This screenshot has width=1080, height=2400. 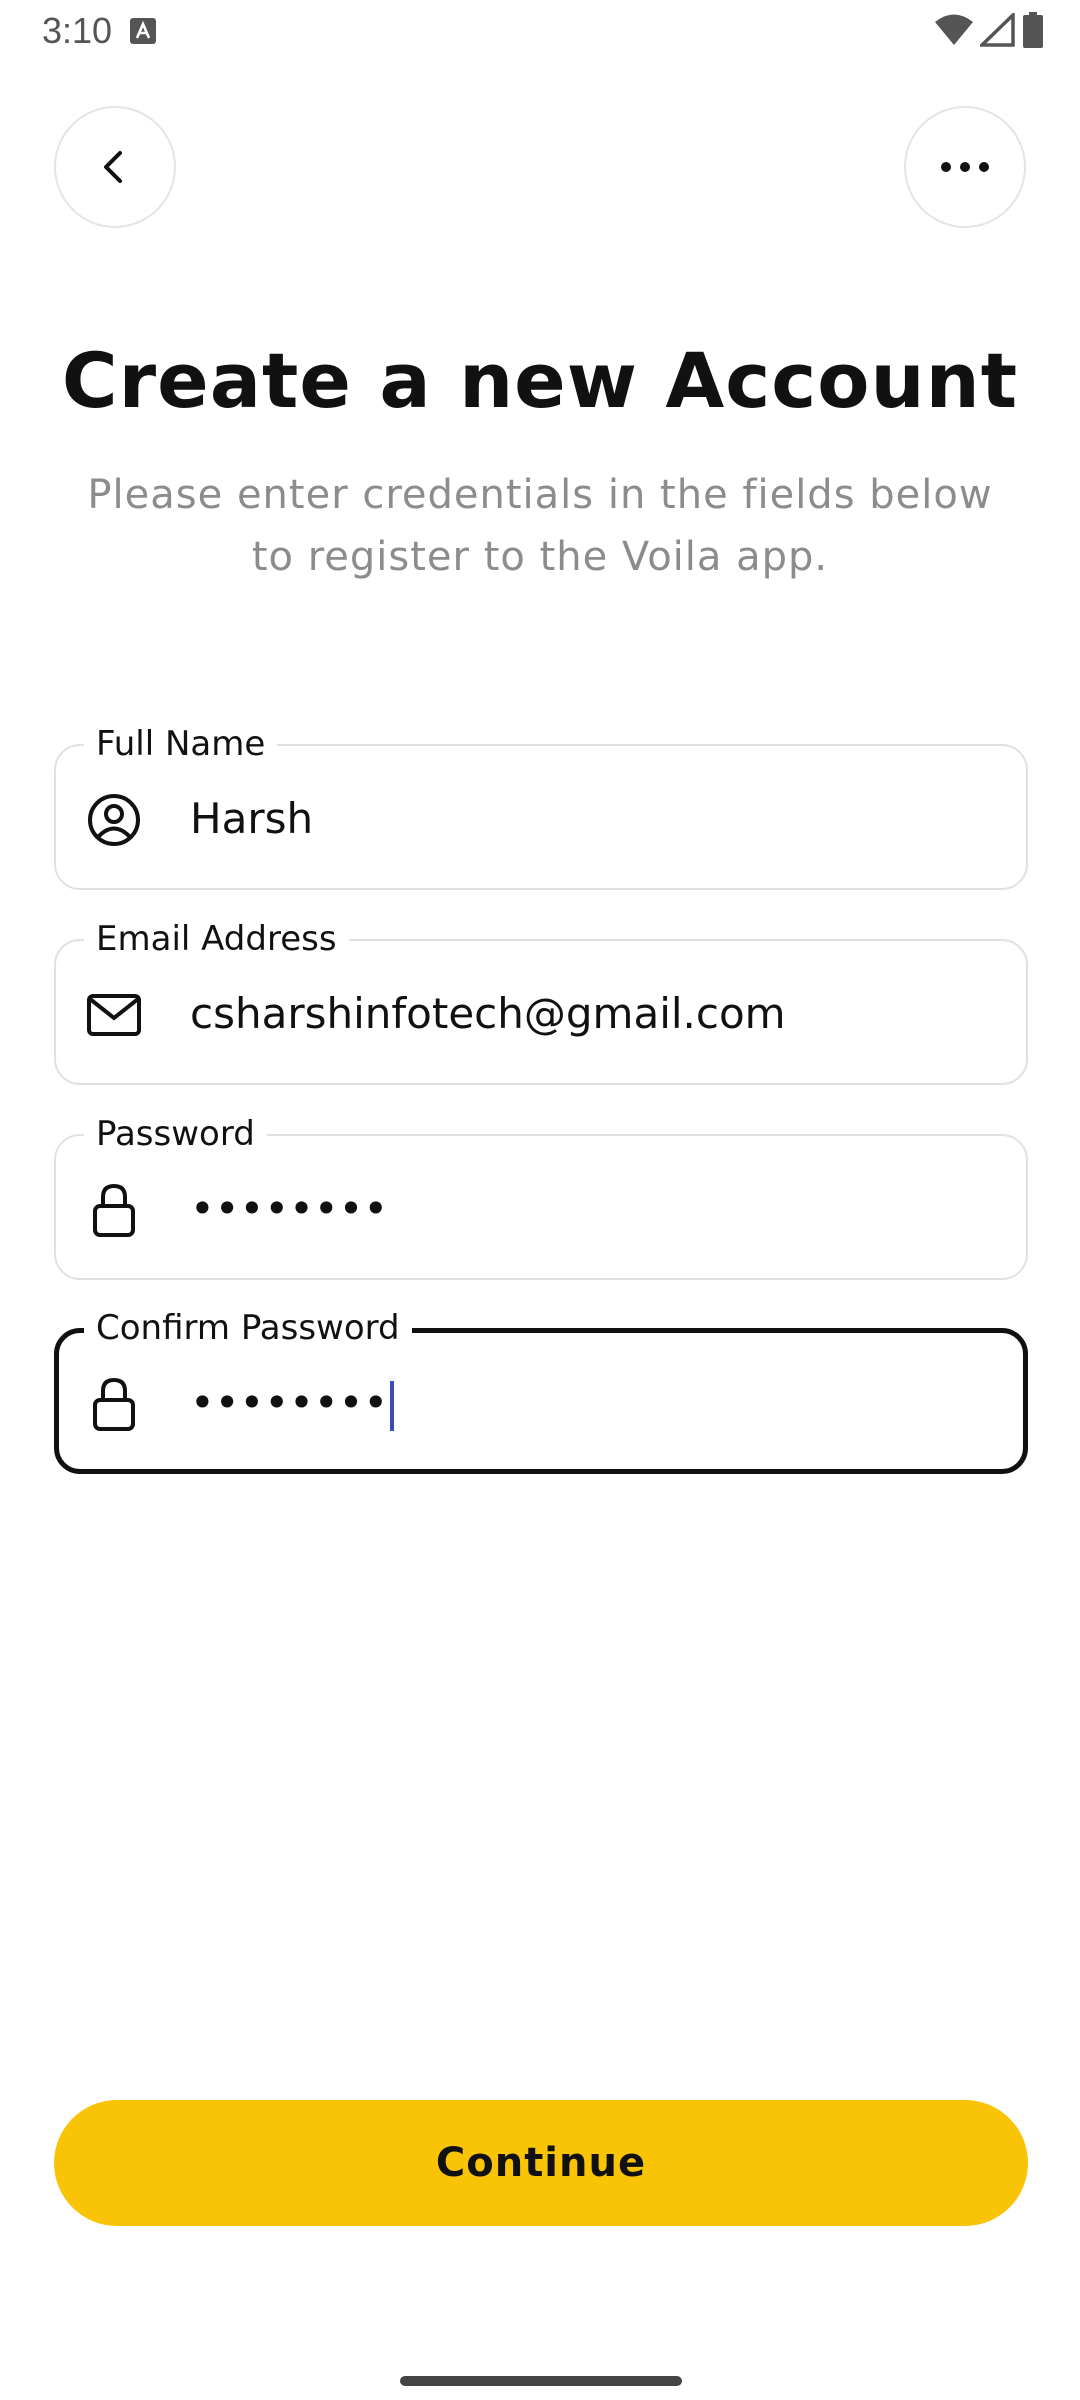 What do you see at coordinates (541, 806) in the screenshot?
I see `full-name-field: Full Name Harsh` at bounding box center [541, 806].